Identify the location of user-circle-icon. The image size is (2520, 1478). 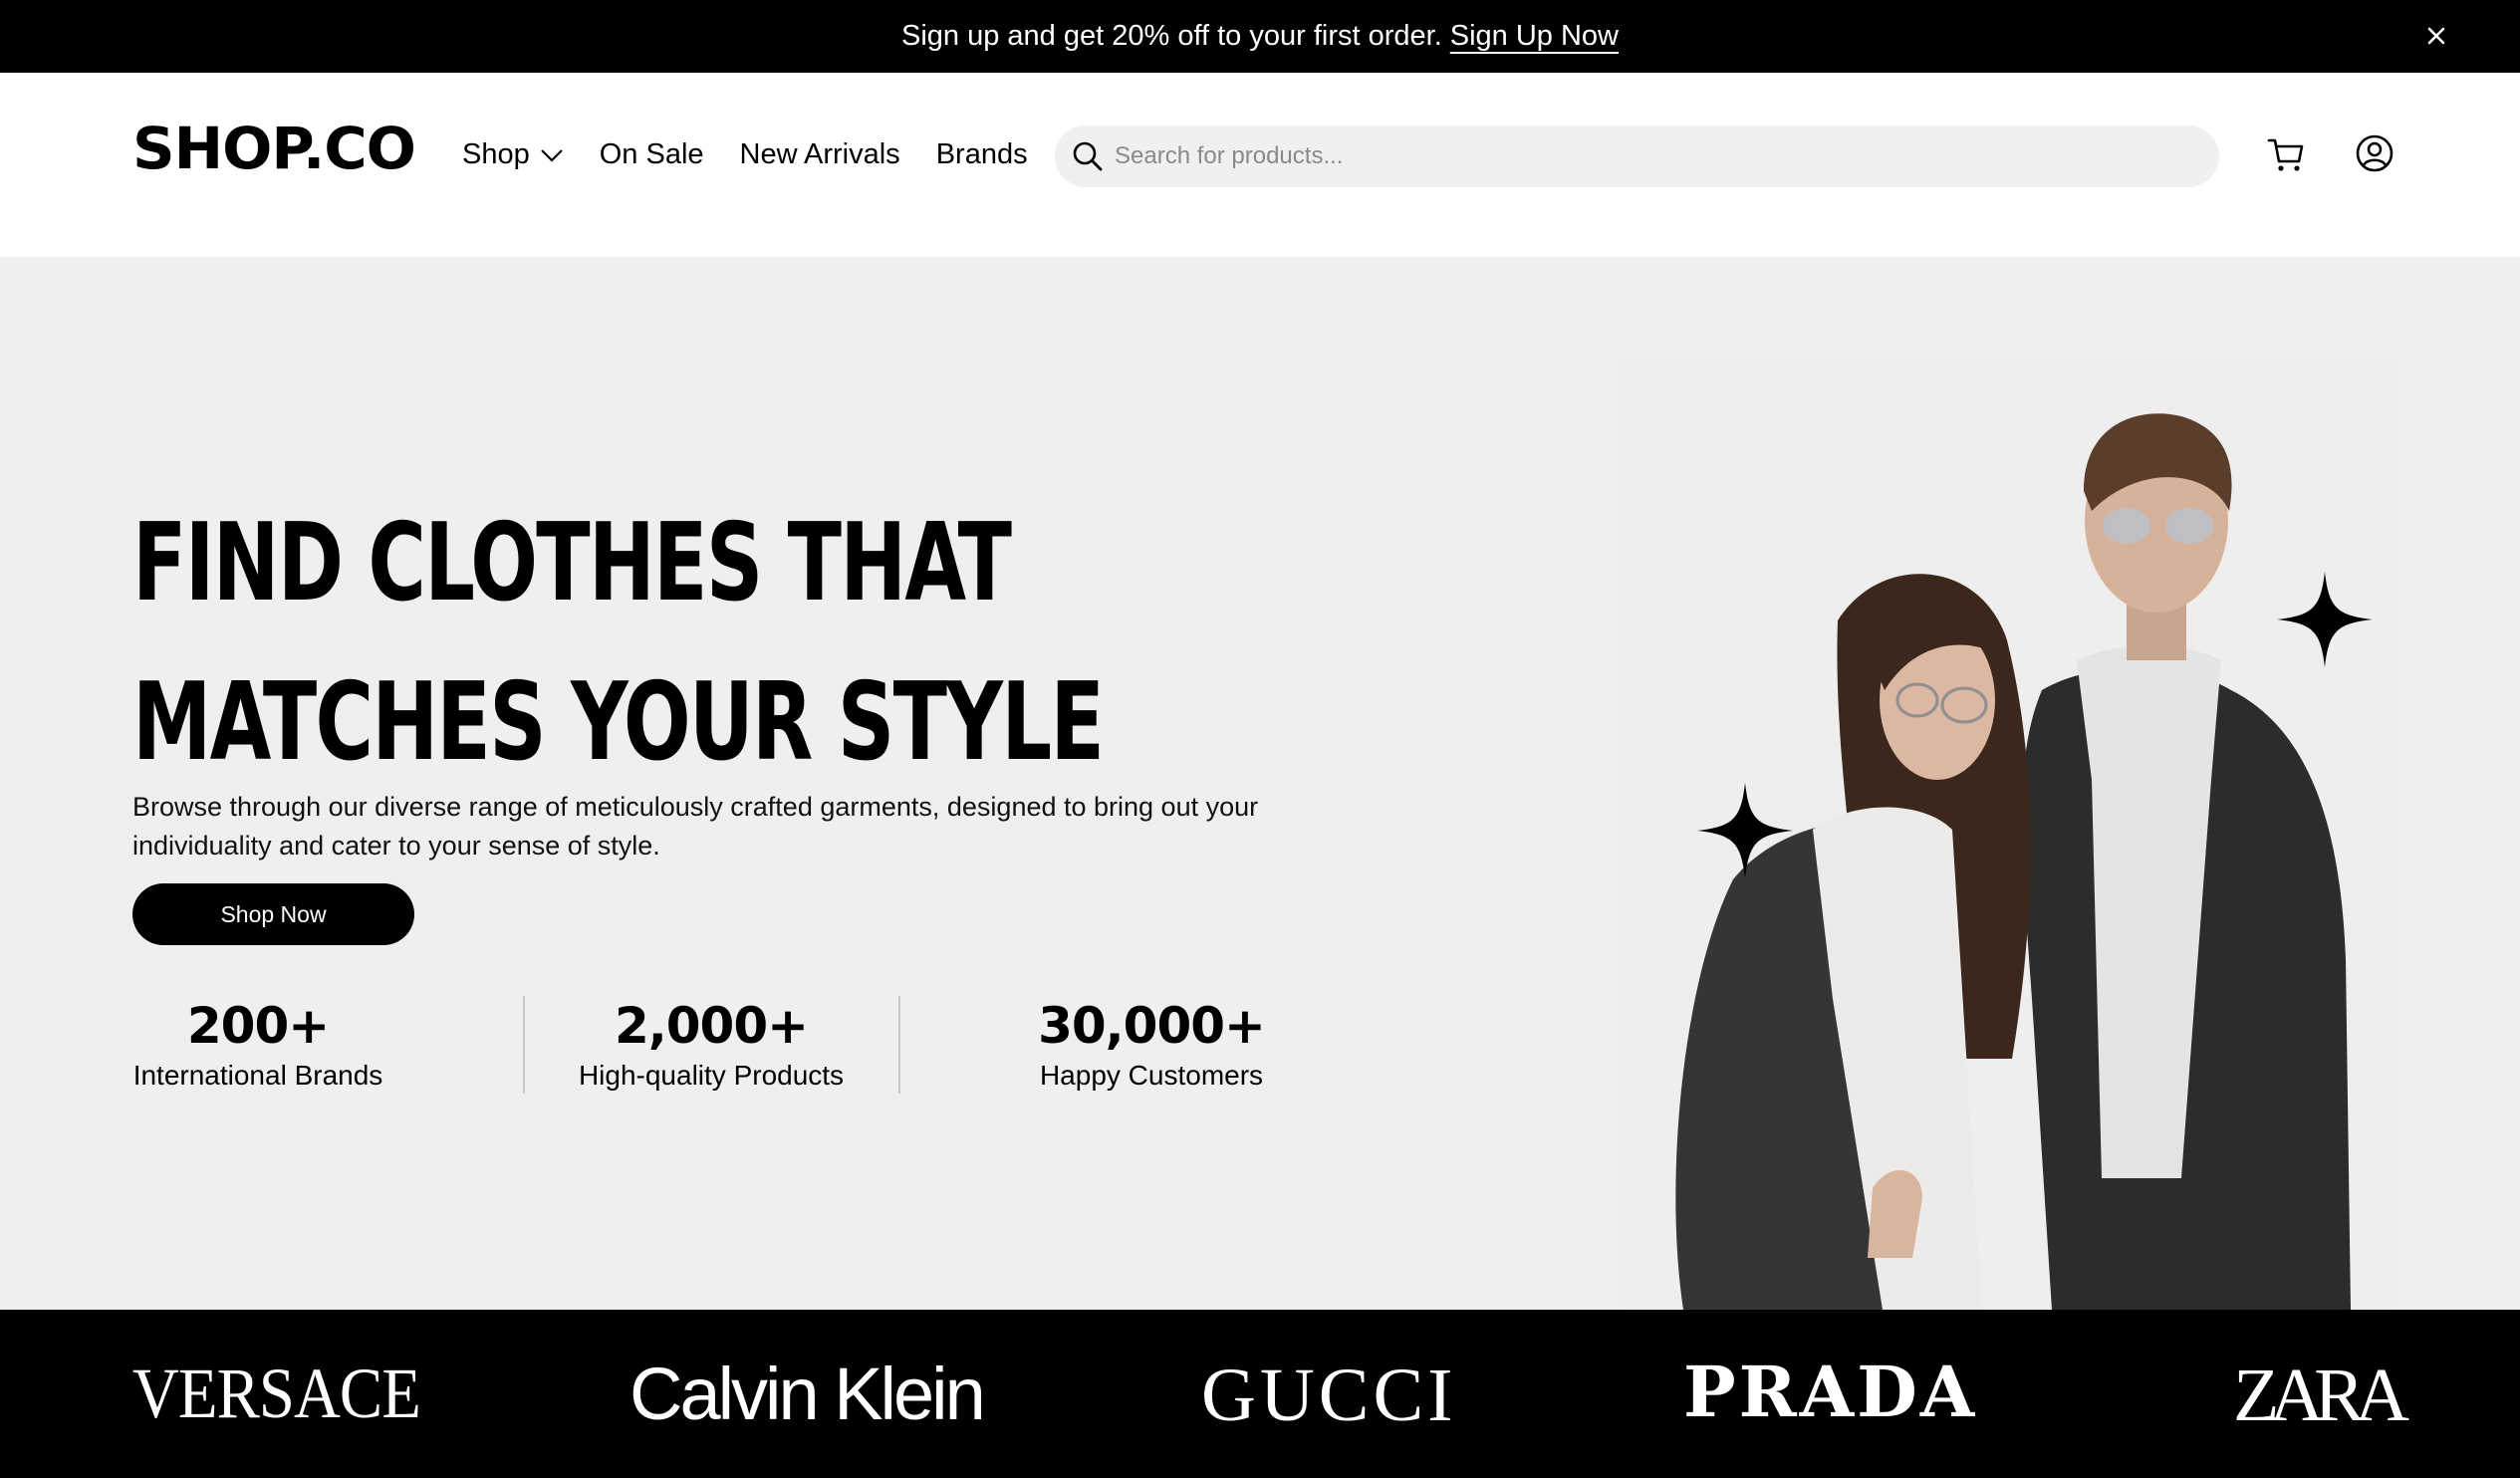
(2374, 153).